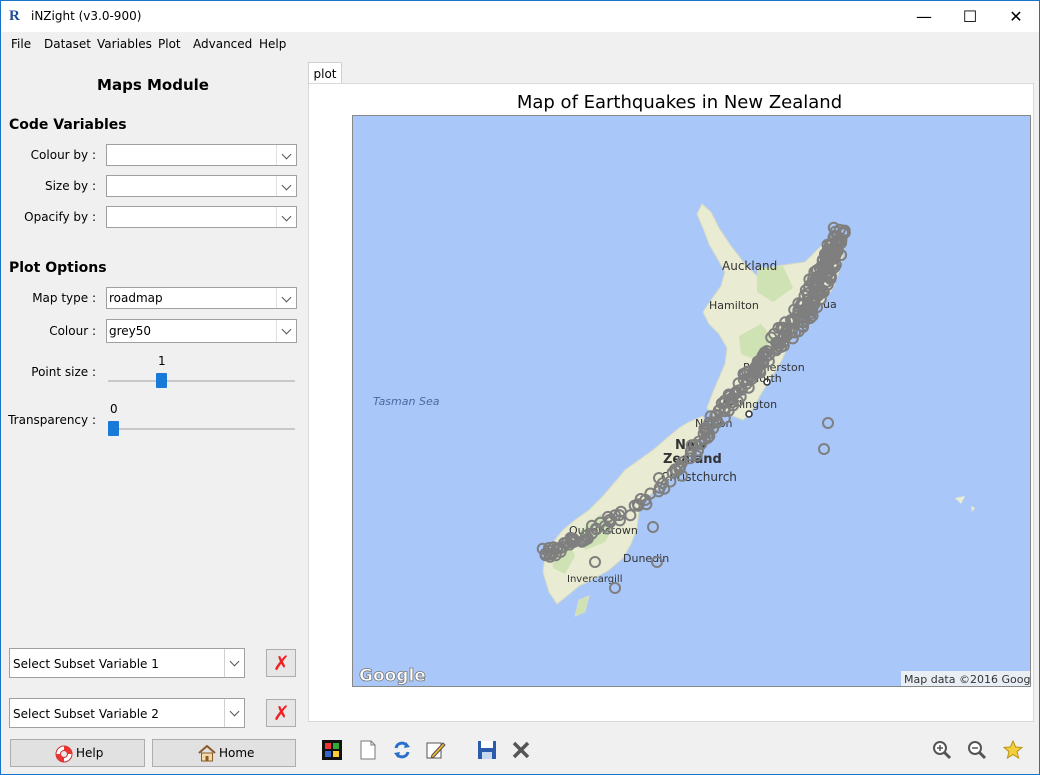 The image size is (1040, 775). What do you see at coordinates (127, 663) in the screenshot?
I see `subset-variable-1-select: Select Subset Variable 1` at bounding box center [127, 663].